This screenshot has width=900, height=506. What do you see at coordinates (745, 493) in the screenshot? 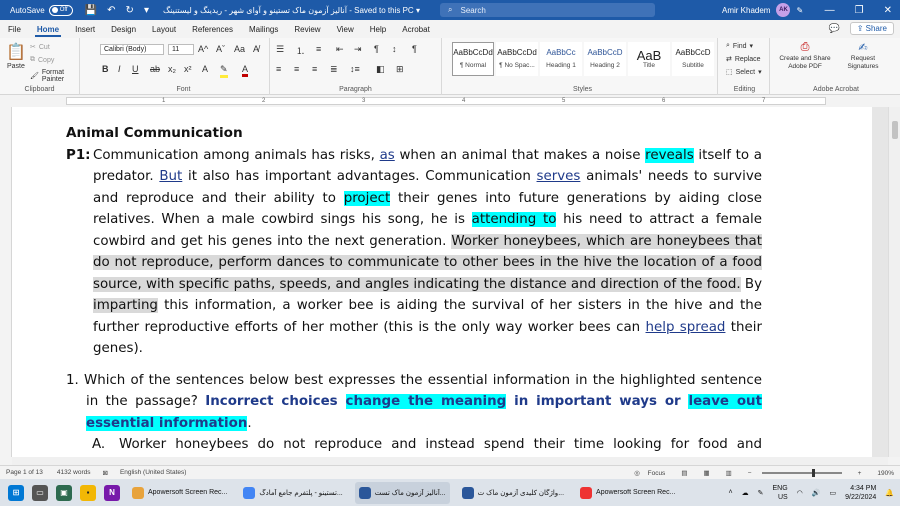
I see `cloud-icon: ☁` at bounding box center [745, 493].